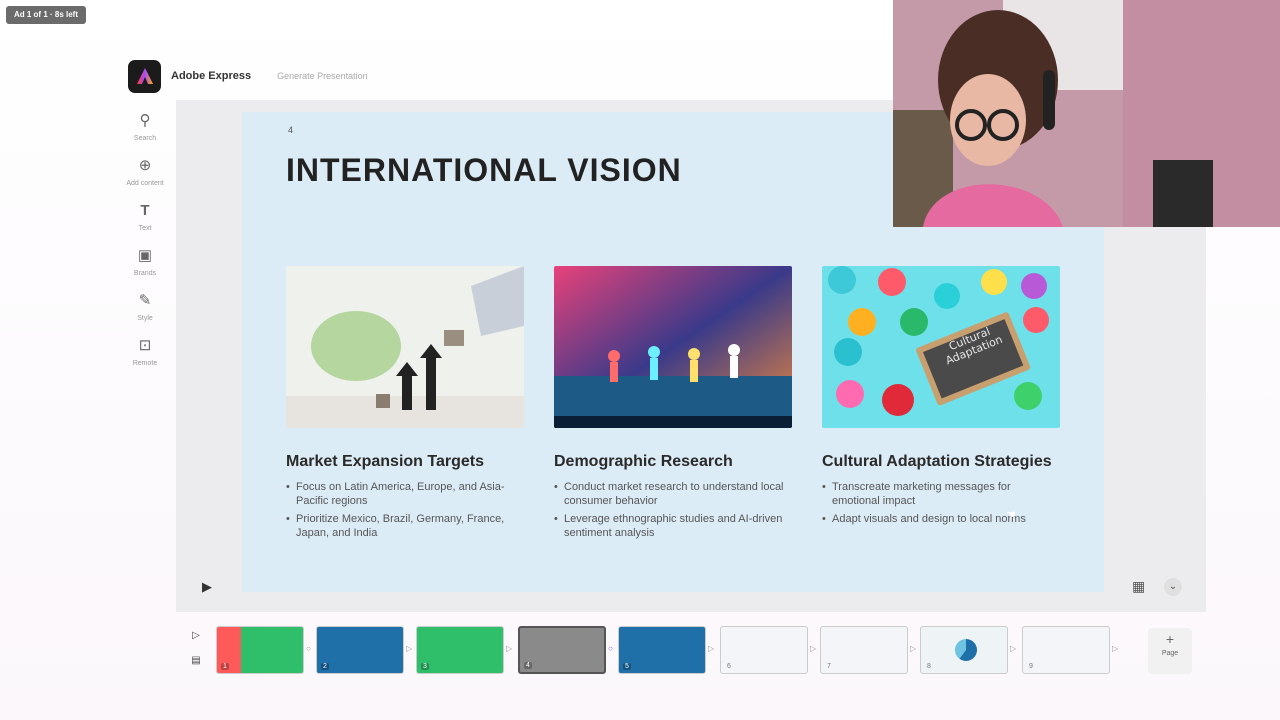  I want to click on style-icon: ✎, so click(145, 300).